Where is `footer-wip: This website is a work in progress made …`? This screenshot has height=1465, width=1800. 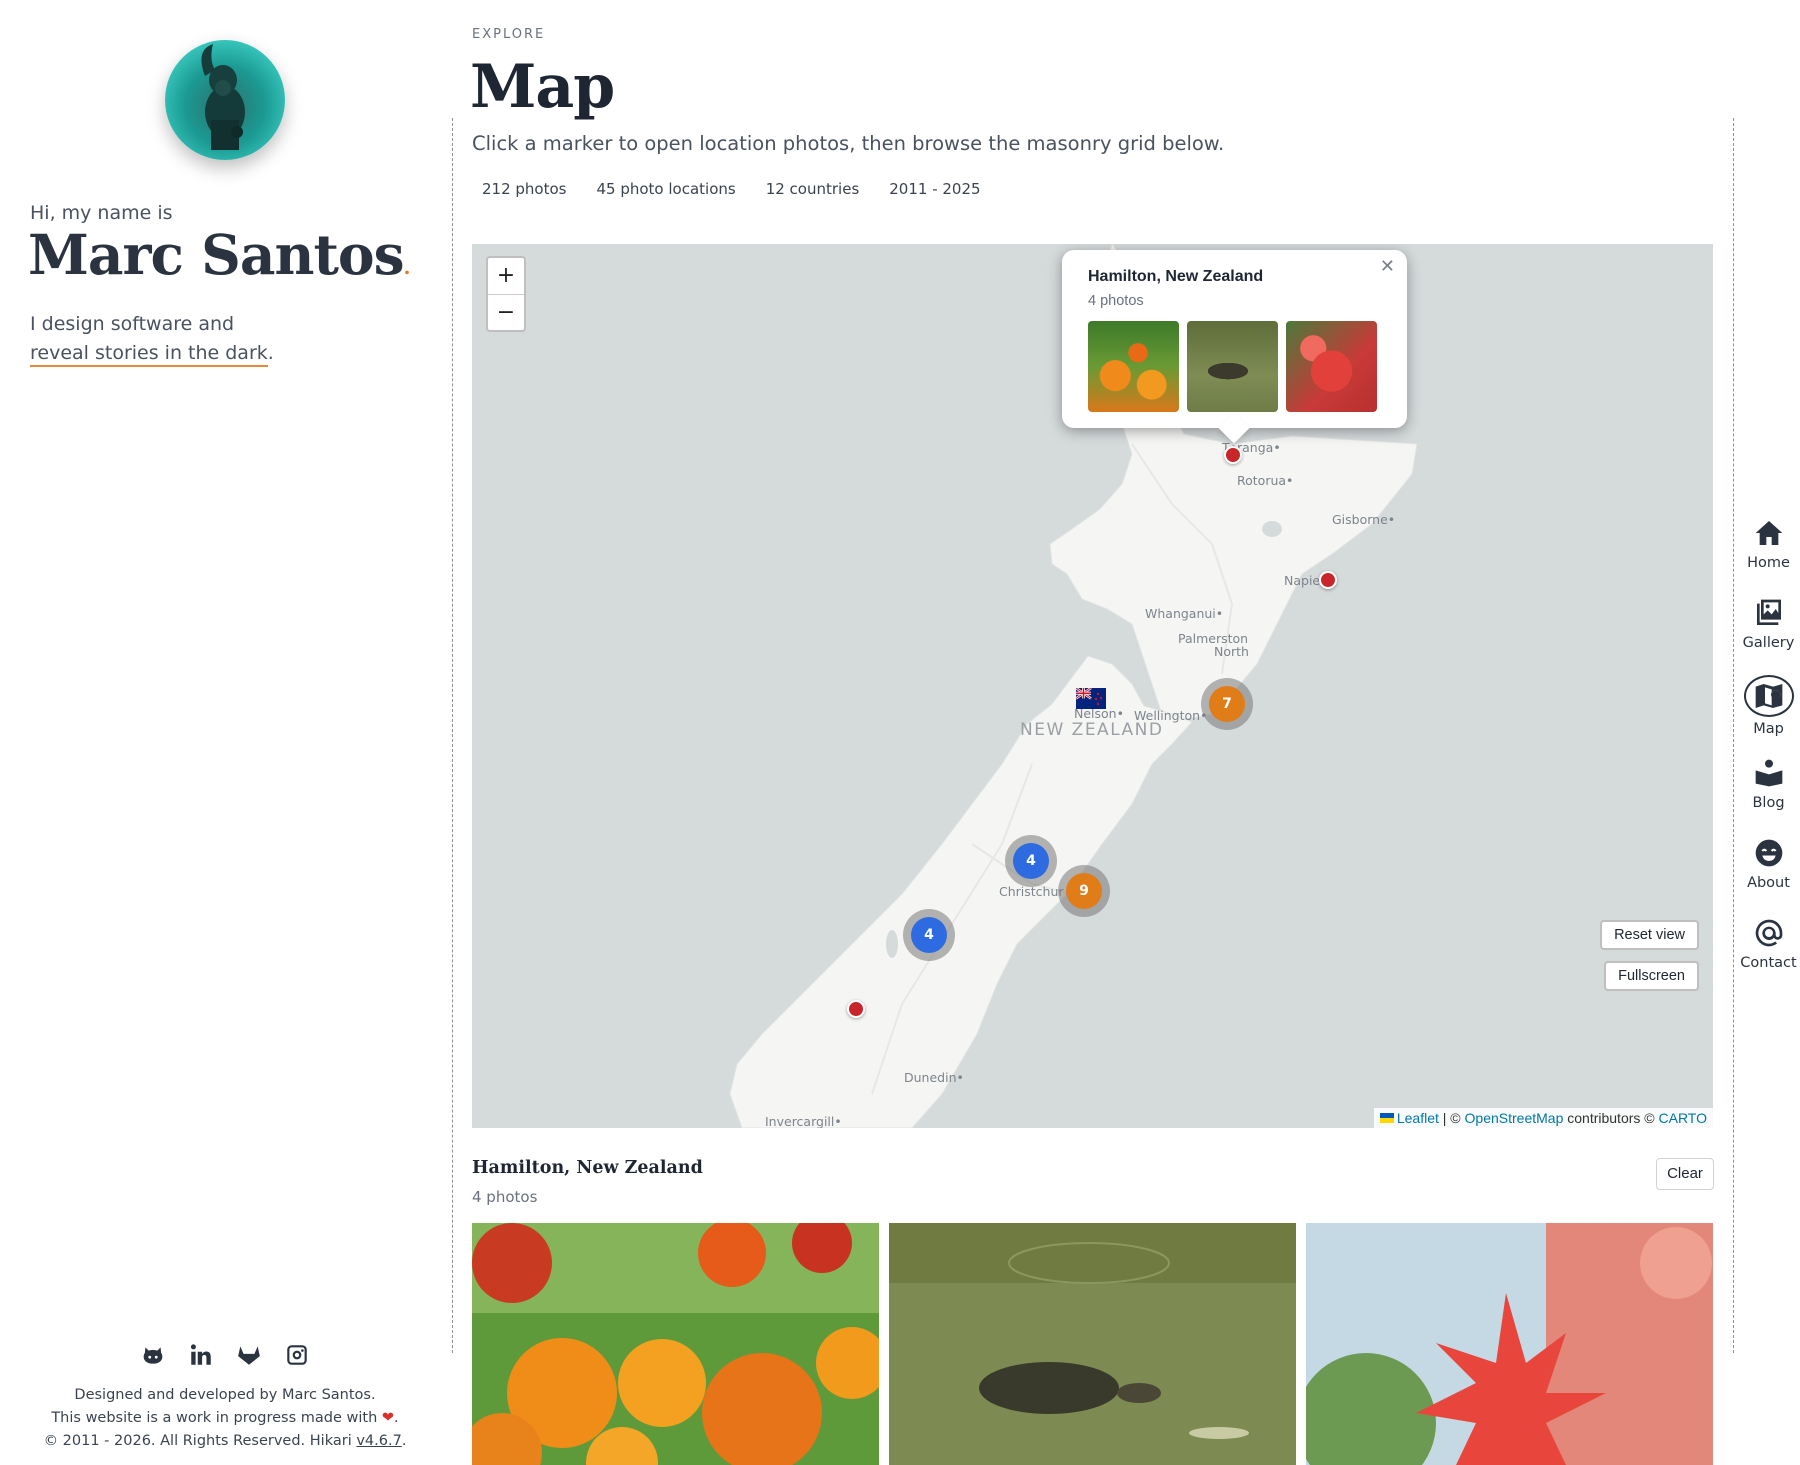 footer-wip: This website is a work in progress made … is located at coordinates (214, 1418).